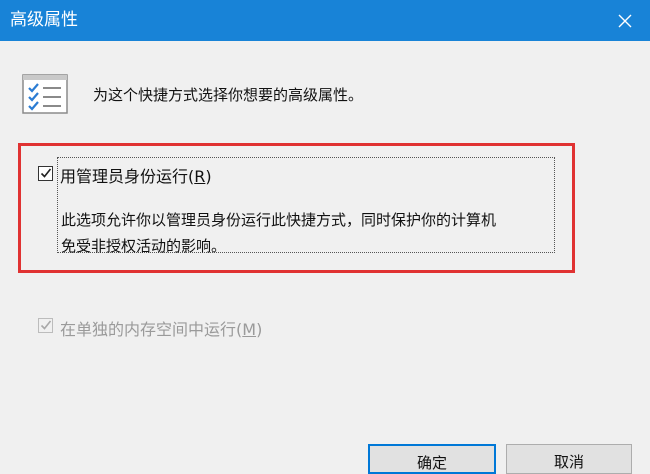 The width and height of the screenshot is (650, 474). What do you see at coordinates (249, 329) in the screenshot?
I see `separate-memory-access-key: M` at bounding box center [249, 329].